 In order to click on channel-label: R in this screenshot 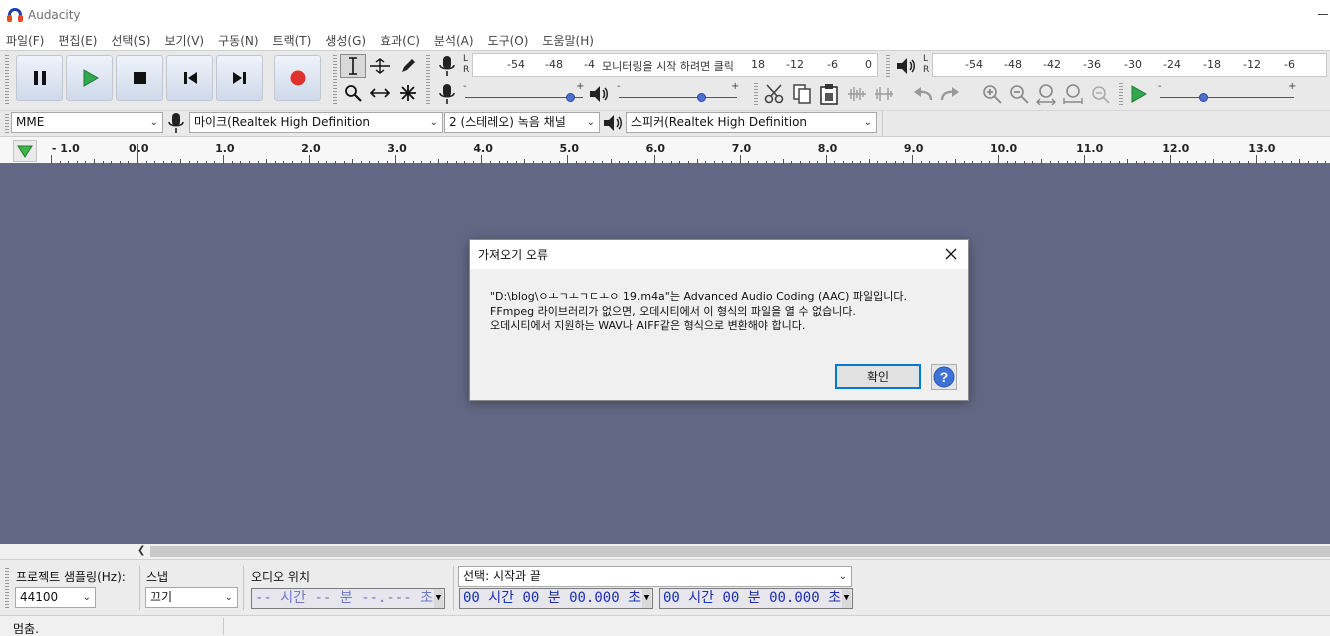, I will do `click(466, 70)`.